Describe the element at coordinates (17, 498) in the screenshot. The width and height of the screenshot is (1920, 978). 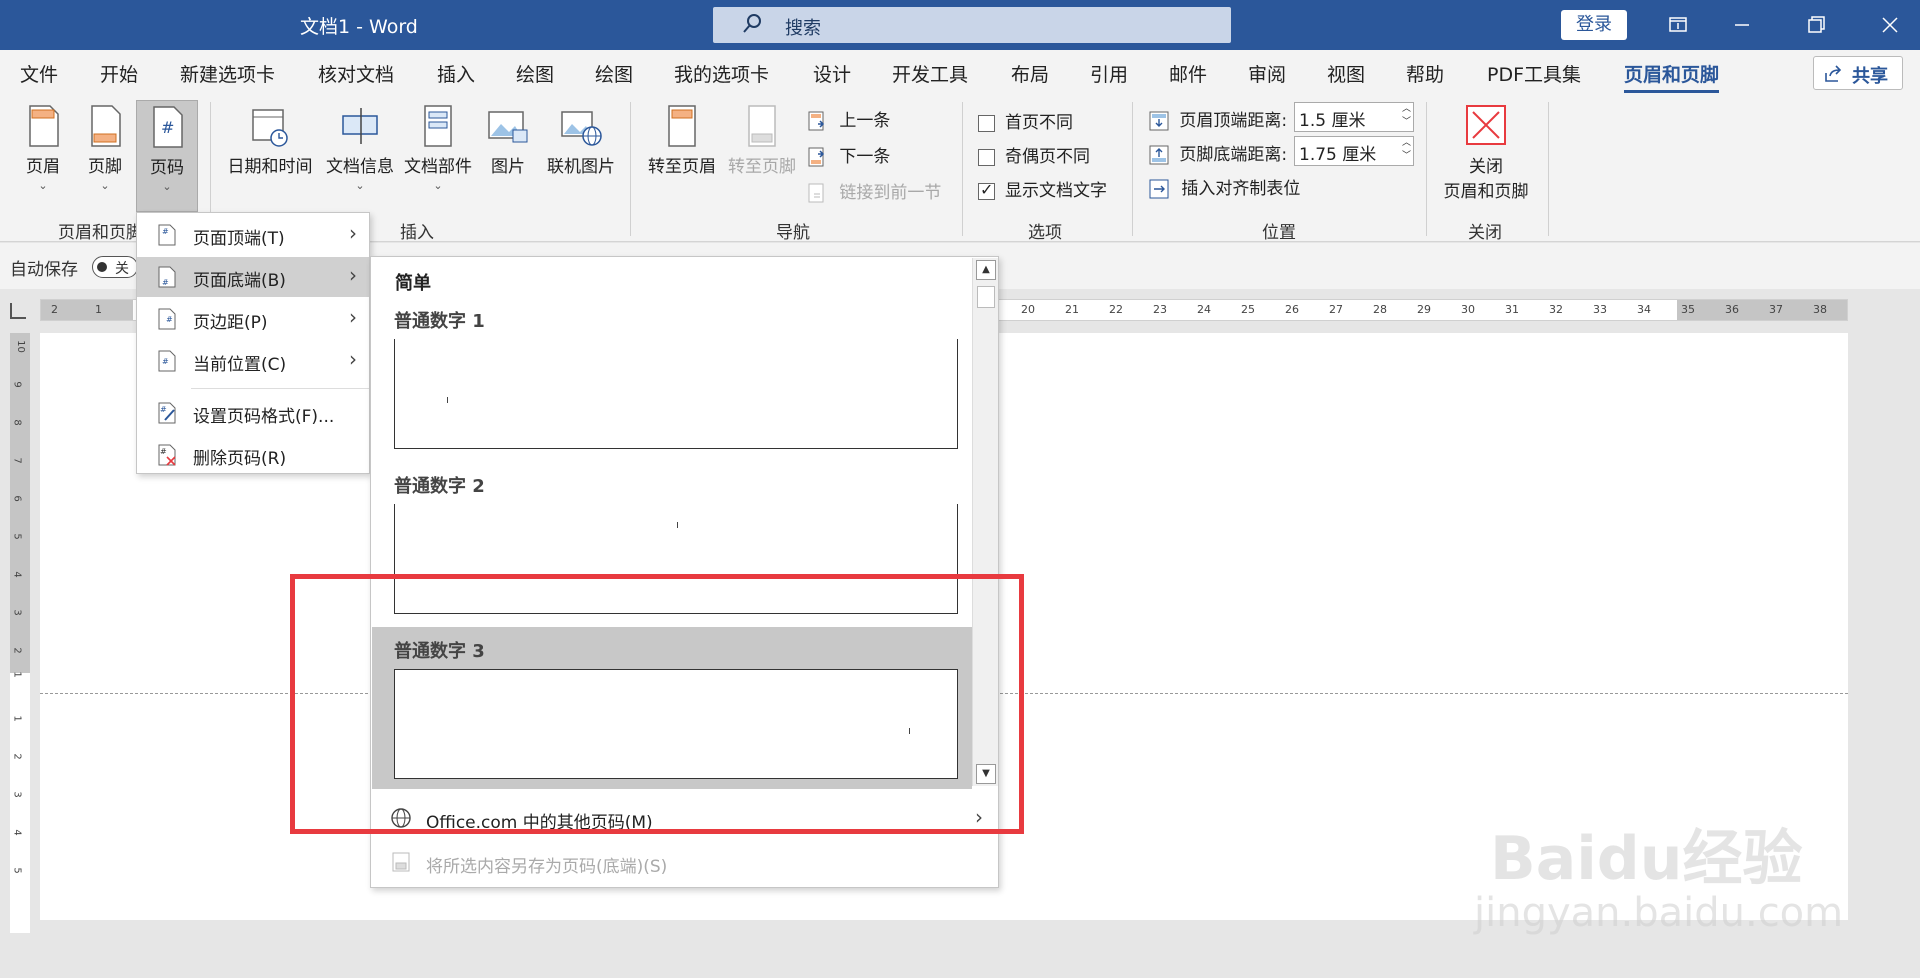
I see `ruler-number: 6` at that location.